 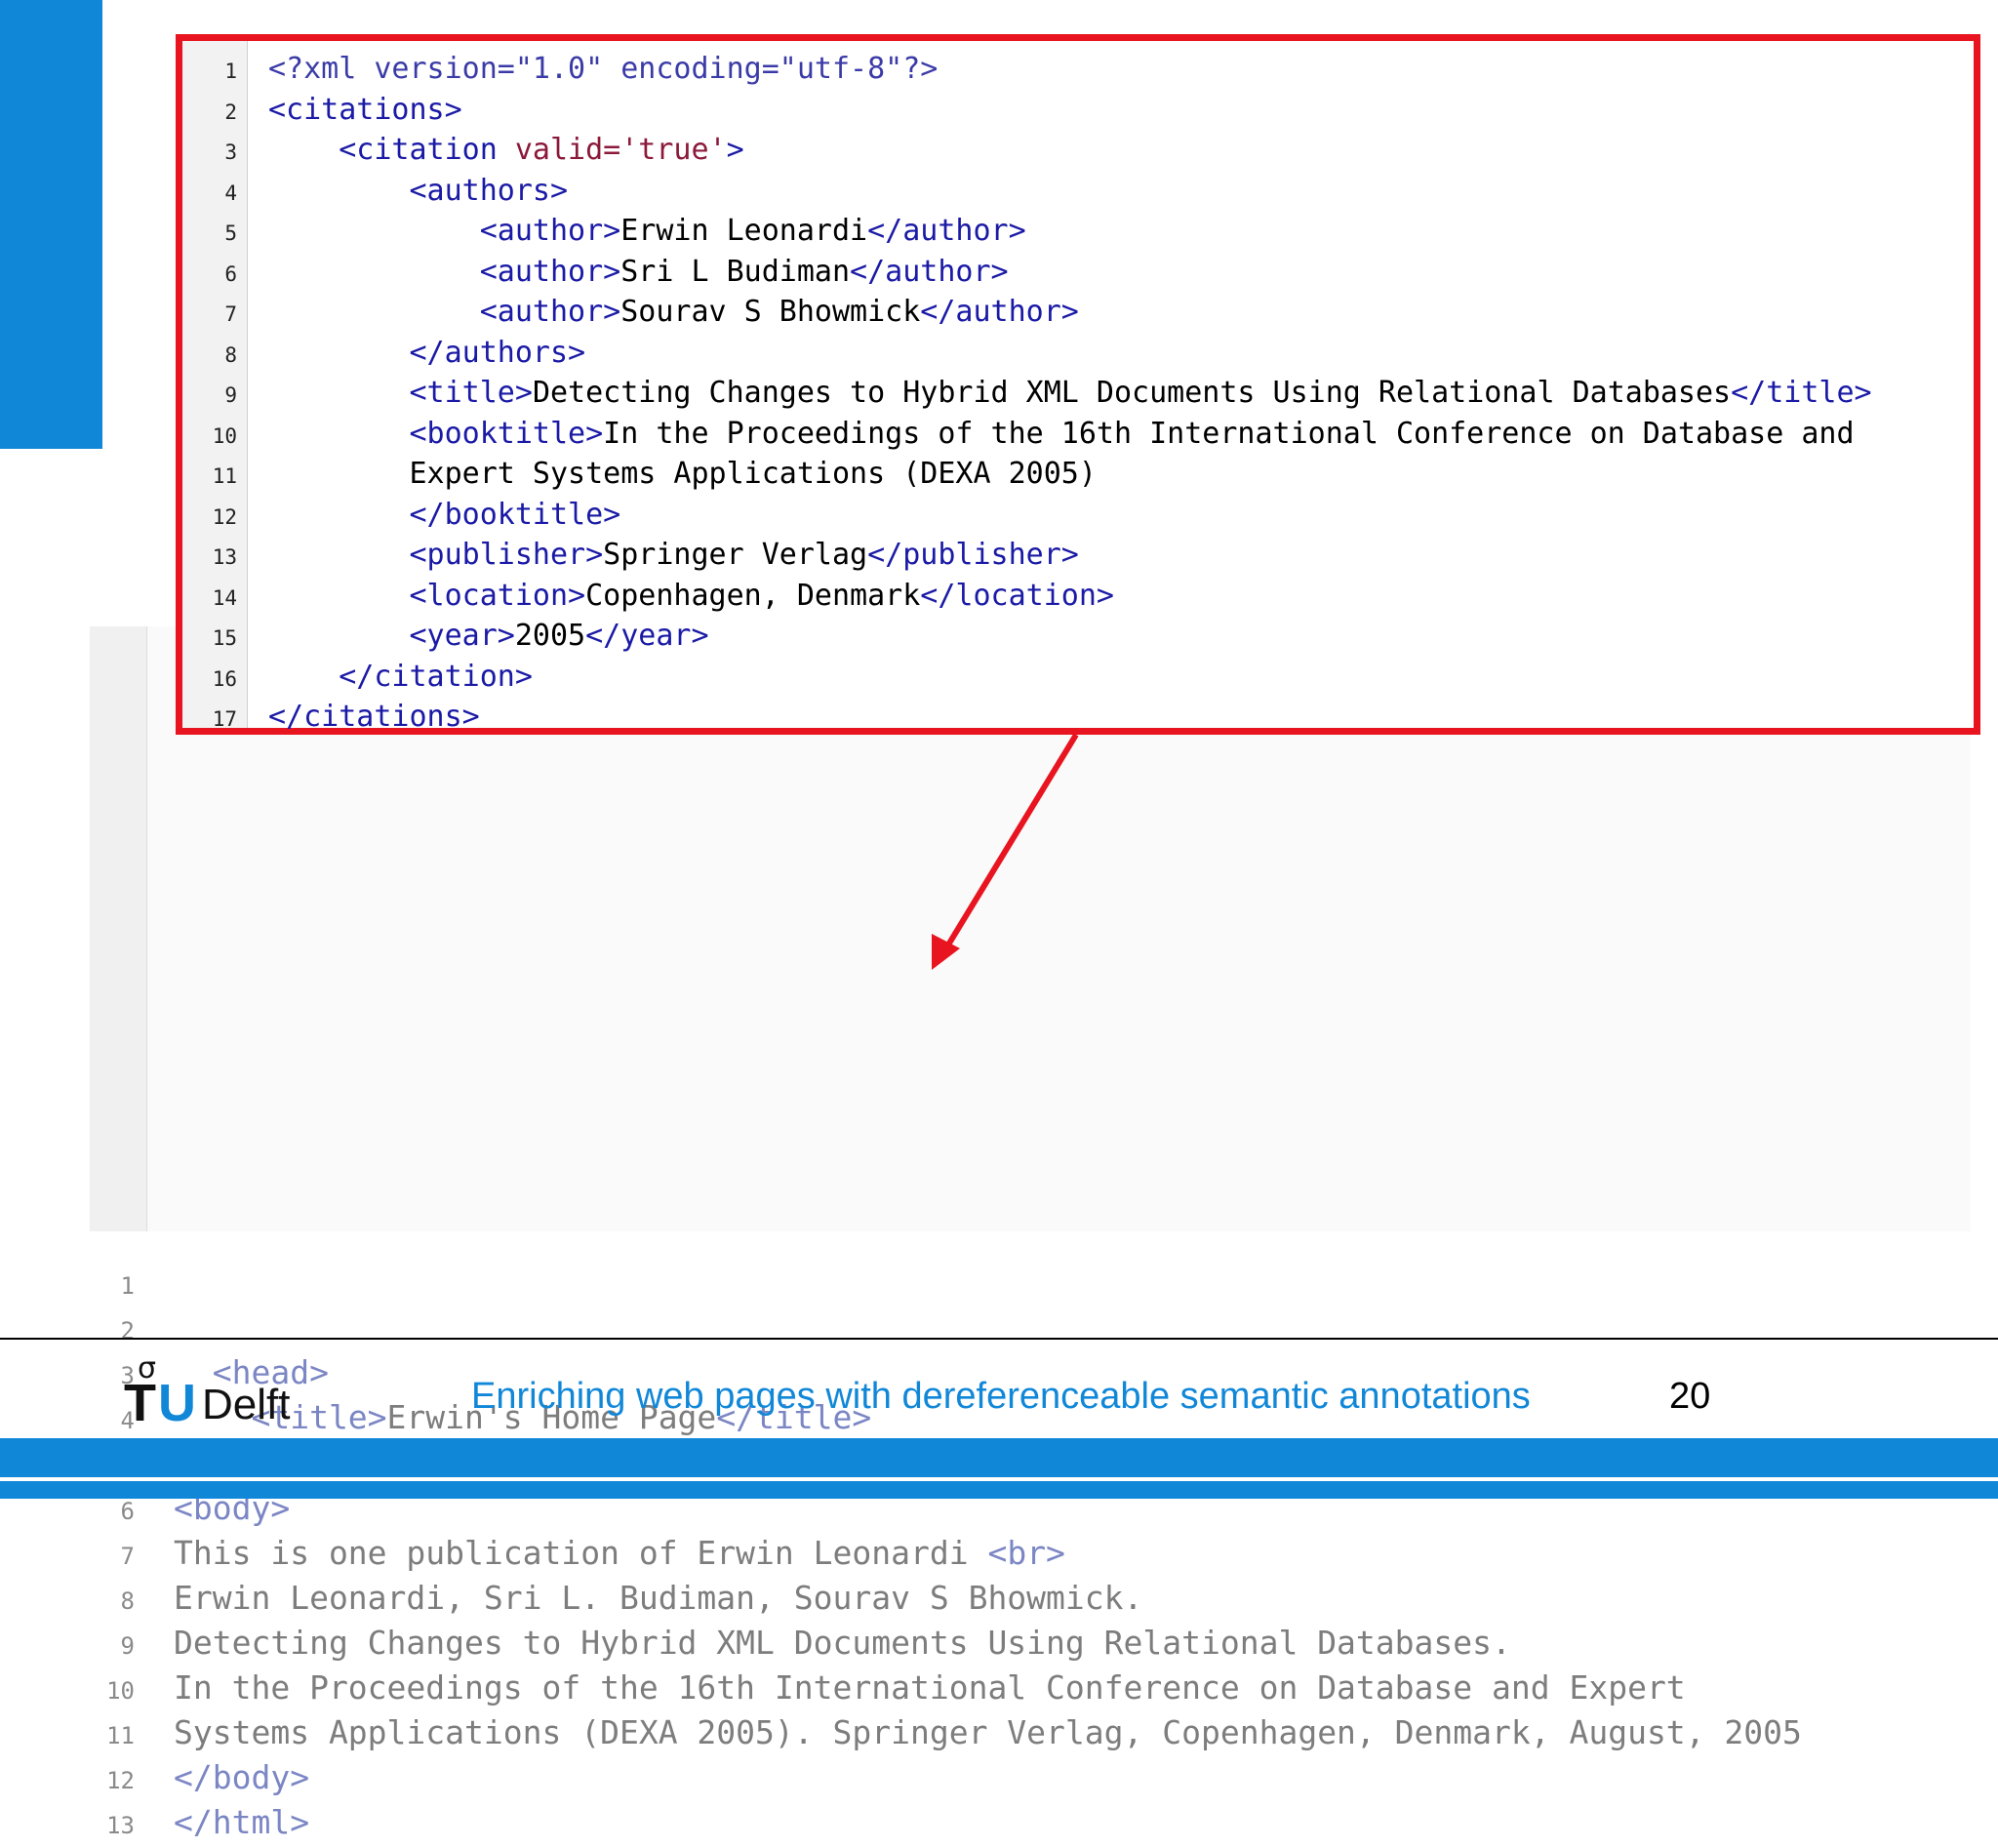 What do you see at coordinates (120, 1690) in the screenshot?
I see `html-line-number: 10` at bounding box center [120, 1690].